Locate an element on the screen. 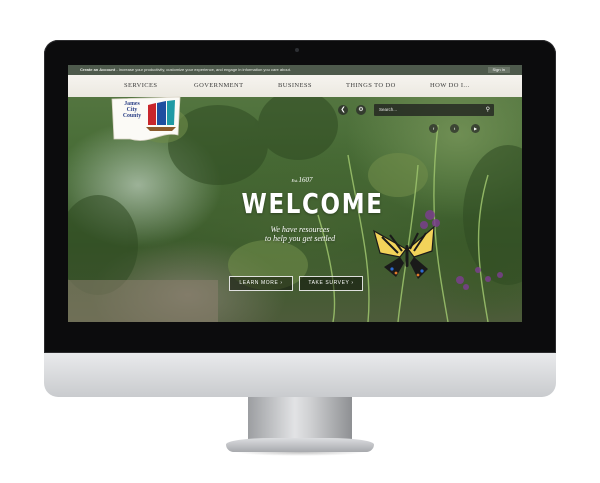  twitter-icon: t is located at coordinates (454, 128).